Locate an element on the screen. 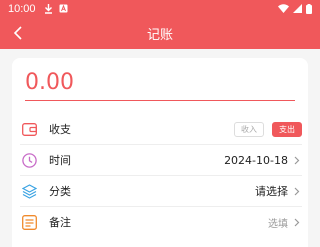 The width and height of the screenshot is (320, 247). layers-icon is located at coordinates (29, 191).